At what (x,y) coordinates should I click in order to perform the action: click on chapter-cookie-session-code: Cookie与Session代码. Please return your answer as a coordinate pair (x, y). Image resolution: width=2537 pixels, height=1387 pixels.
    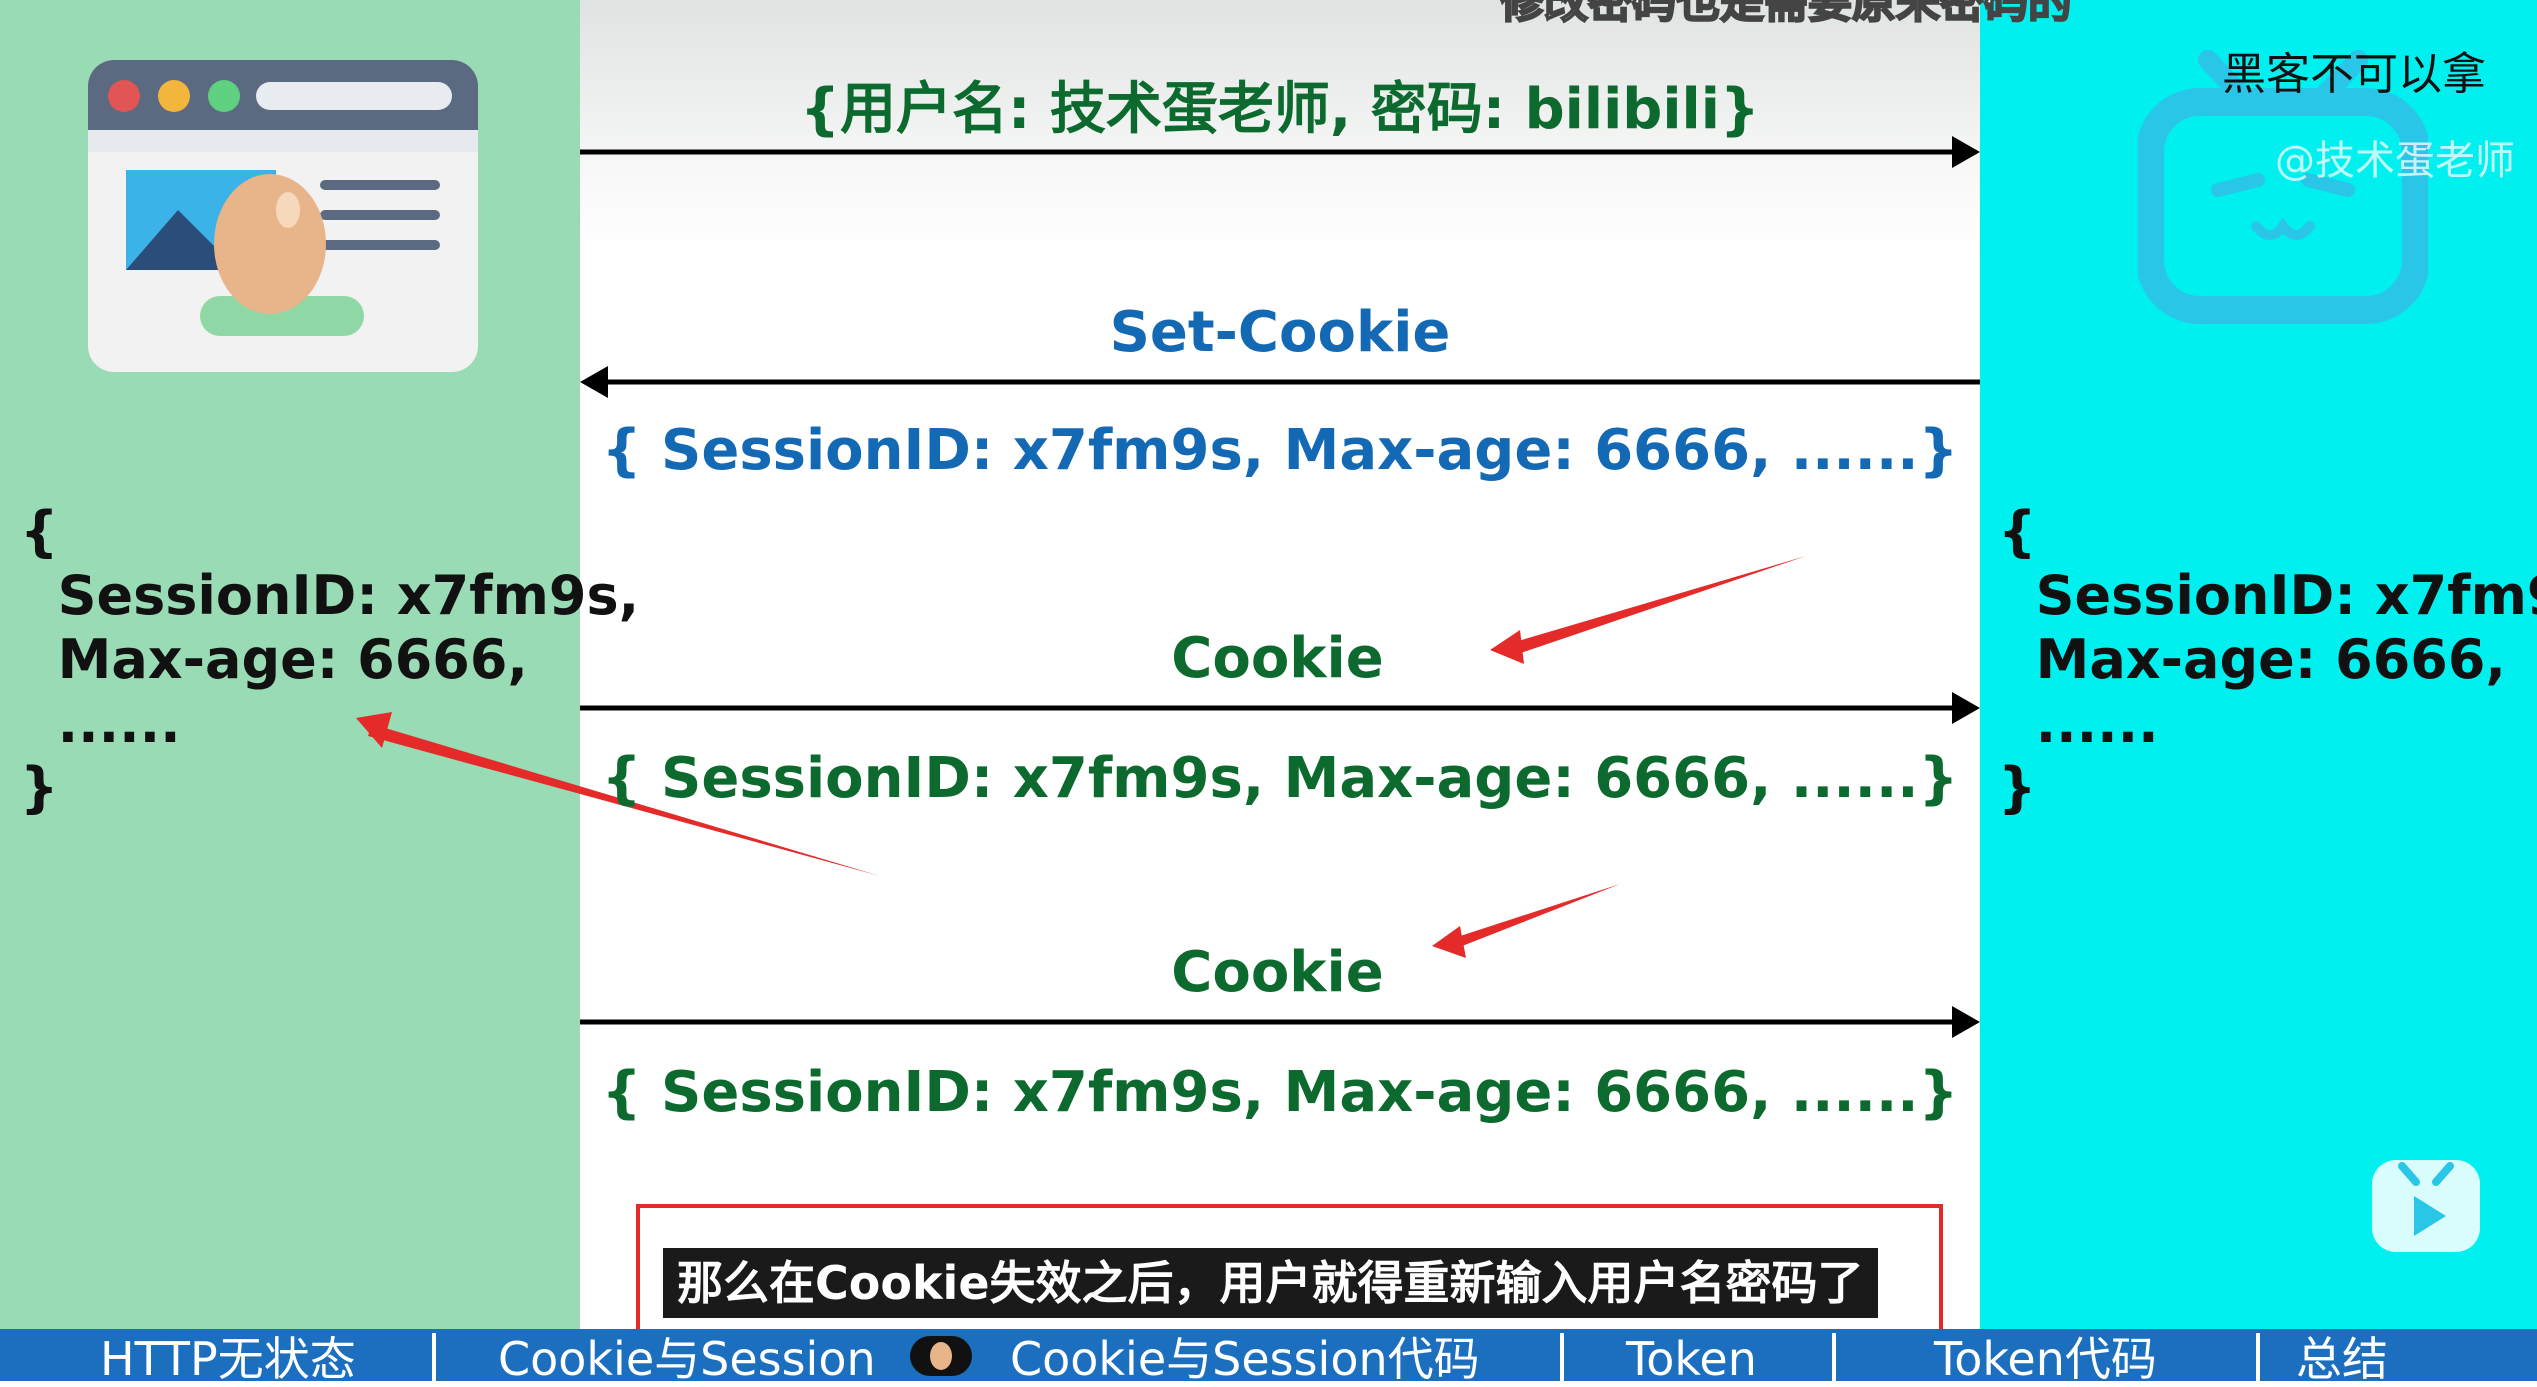
    Looking at the image, I should click on (1245, 1358).